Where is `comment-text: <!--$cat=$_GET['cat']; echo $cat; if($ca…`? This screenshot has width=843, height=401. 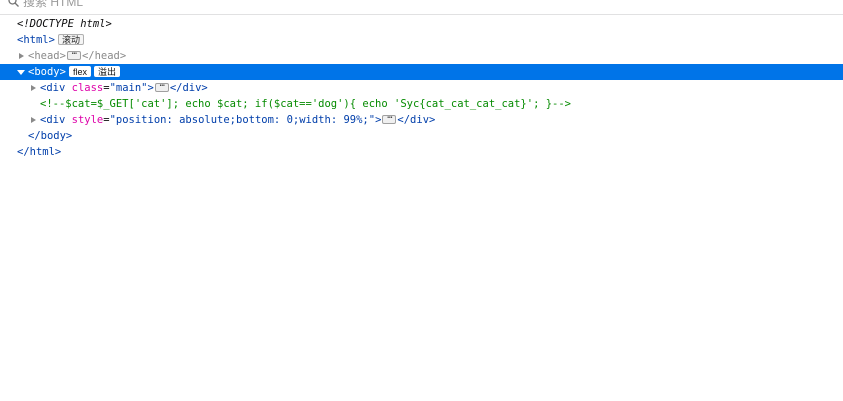
comment-text: <!--$cat=$_GET['cat']; echo $cat; if($ca… is located at coordinates (306, 104).